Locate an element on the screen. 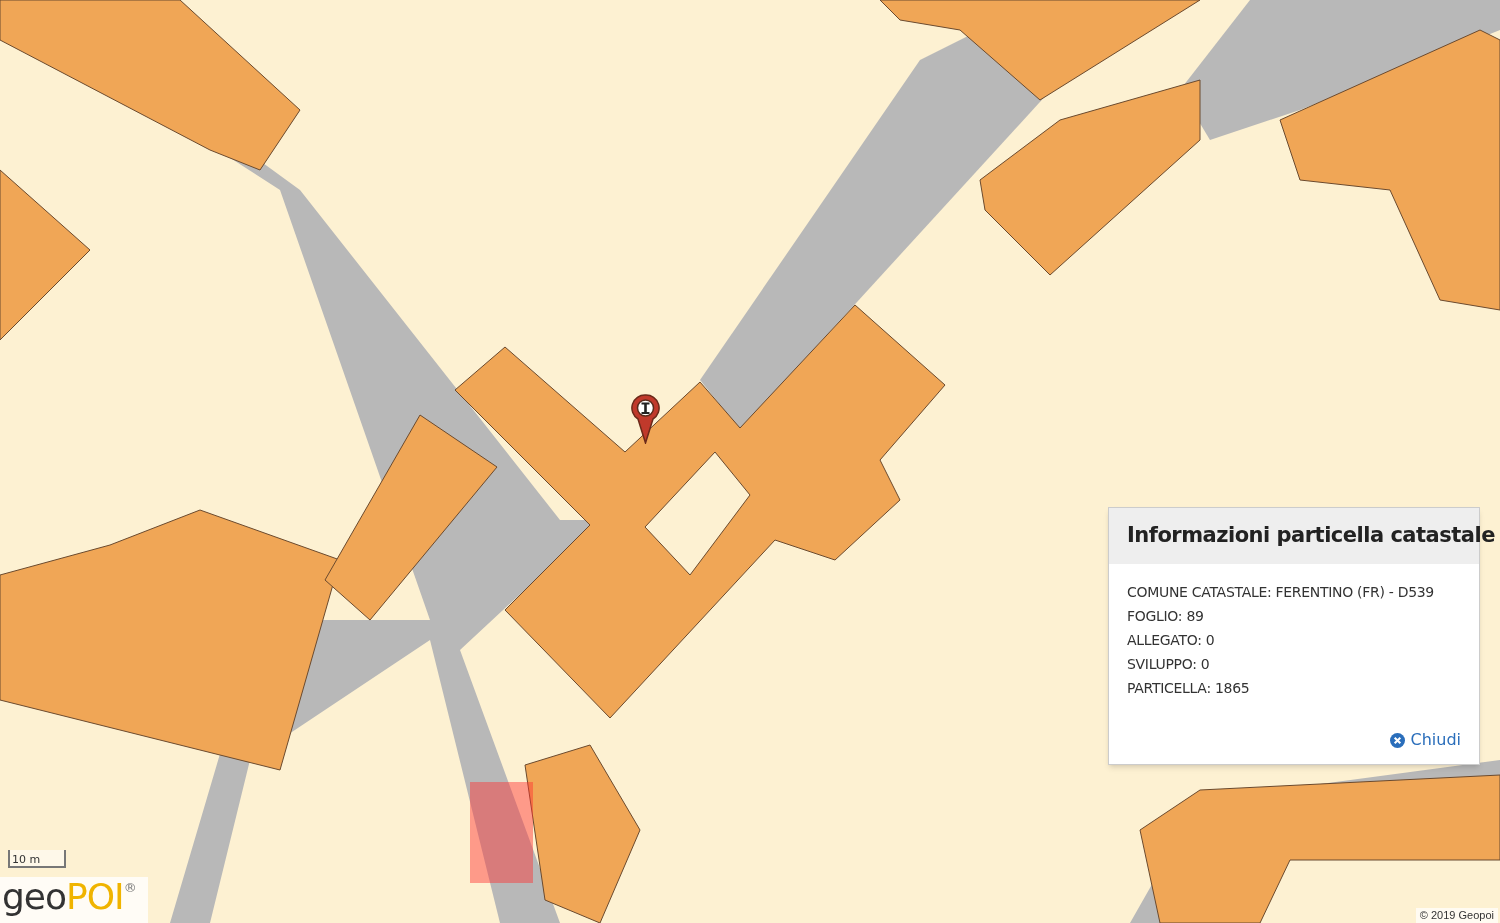  info-line: SVILUPPO: 0 is located at coordinates (1169, 664).